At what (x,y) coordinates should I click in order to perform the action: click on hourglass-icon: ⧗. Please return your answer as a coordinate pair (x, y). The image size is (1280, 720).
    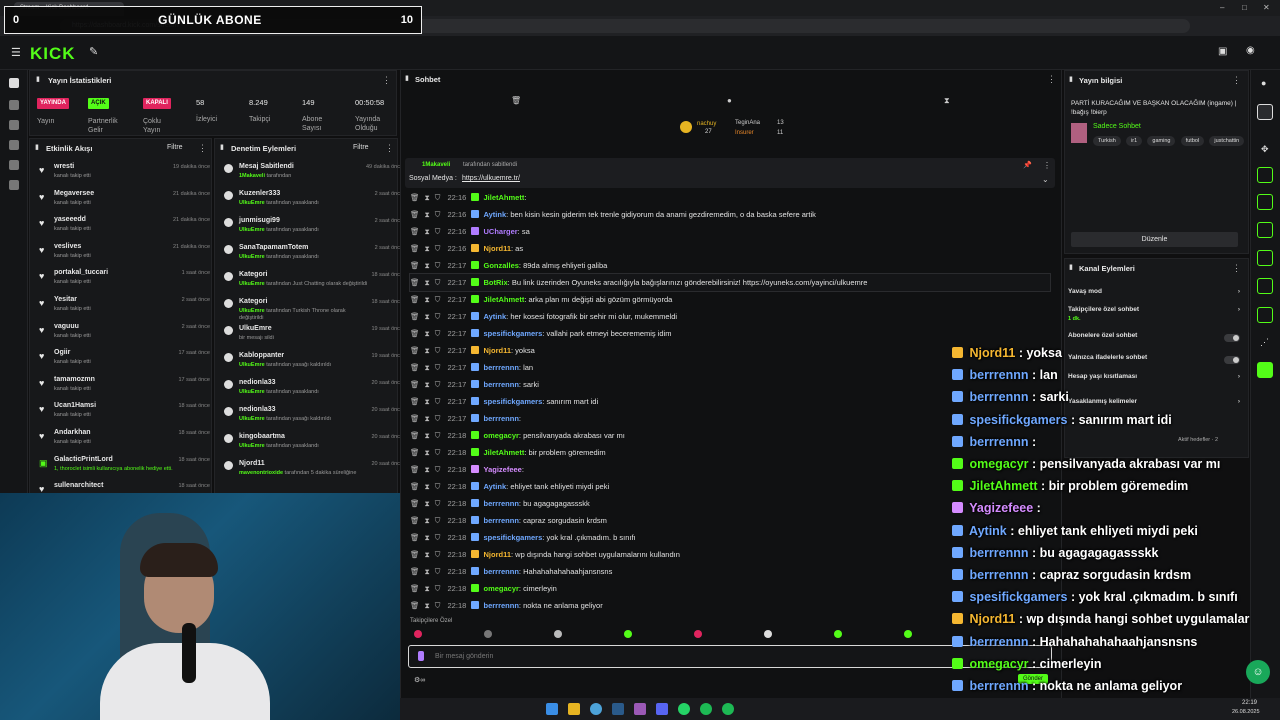
    Looking at the image, I should click on (947, 101).